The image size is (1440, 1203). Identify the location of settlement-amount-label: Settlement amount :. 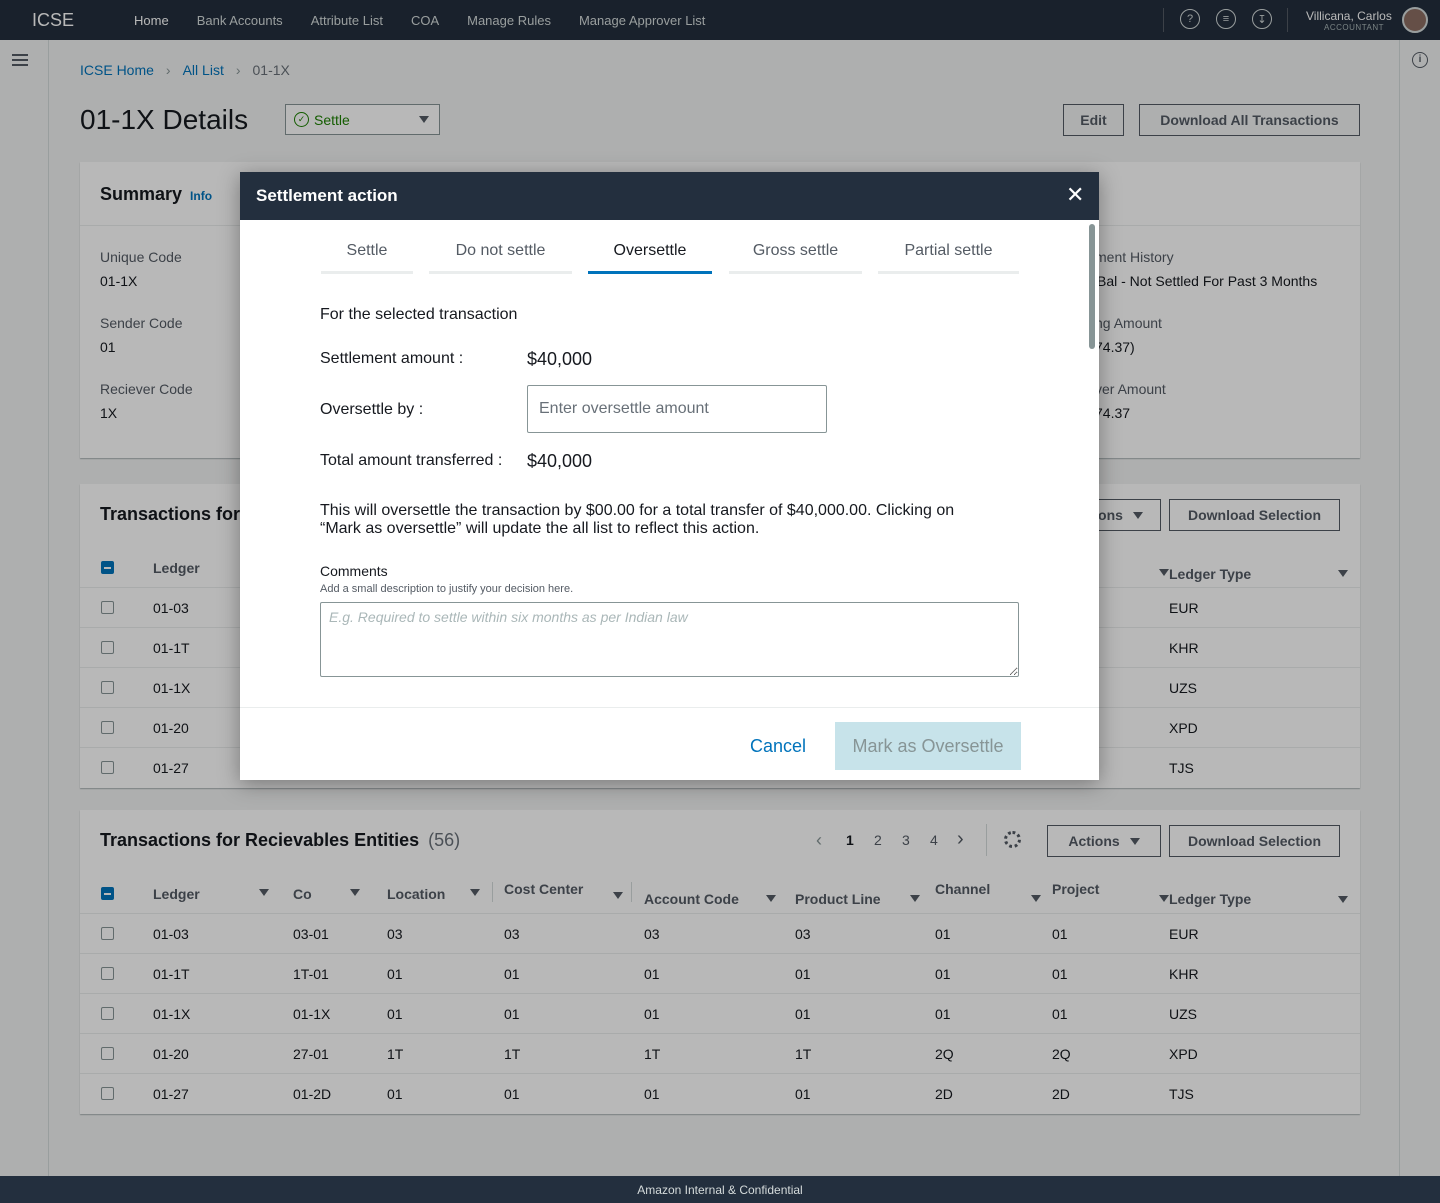
(392, 358).